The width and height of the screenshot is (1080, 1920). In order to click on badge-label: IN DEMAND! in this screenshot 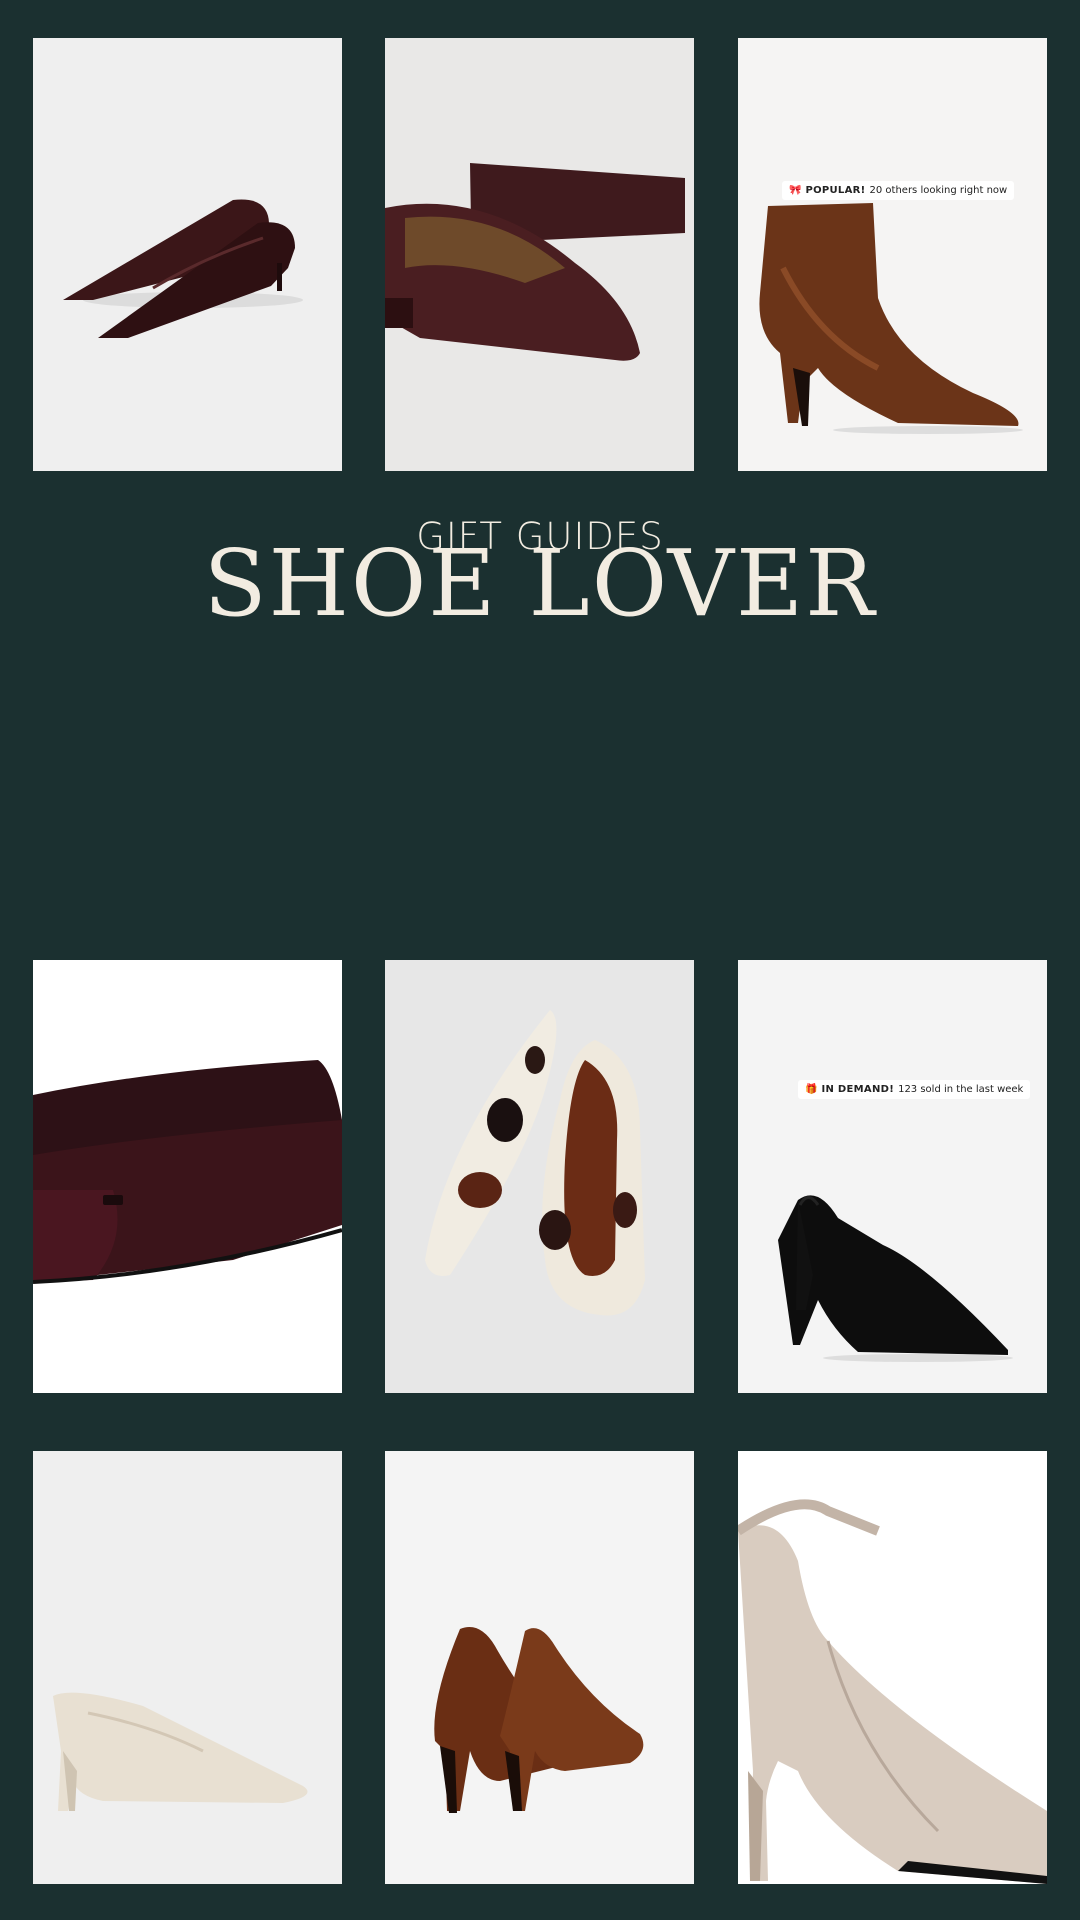, I will do `click(858, 1089)`.